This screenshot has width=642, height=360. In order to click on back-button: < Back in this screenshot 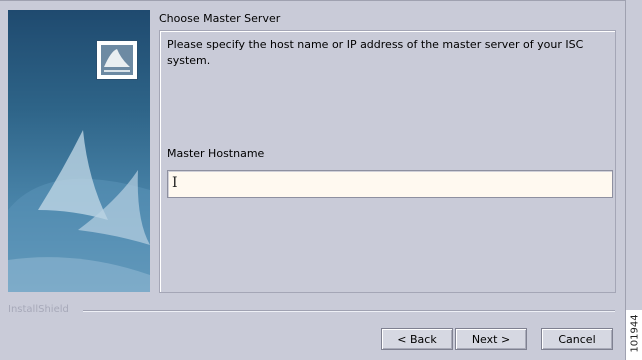, I will do `click(417, 339)`.